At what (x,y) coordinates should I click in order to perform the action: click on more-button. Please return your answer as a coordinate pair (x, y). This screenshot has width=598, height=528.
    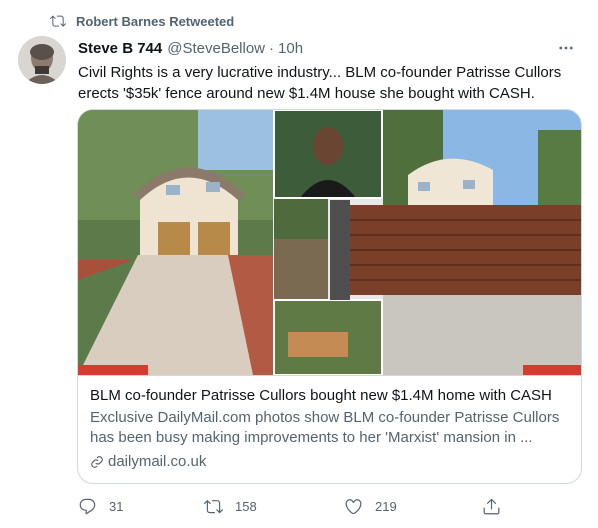
    Looking at the image, I should click on (566, 48).